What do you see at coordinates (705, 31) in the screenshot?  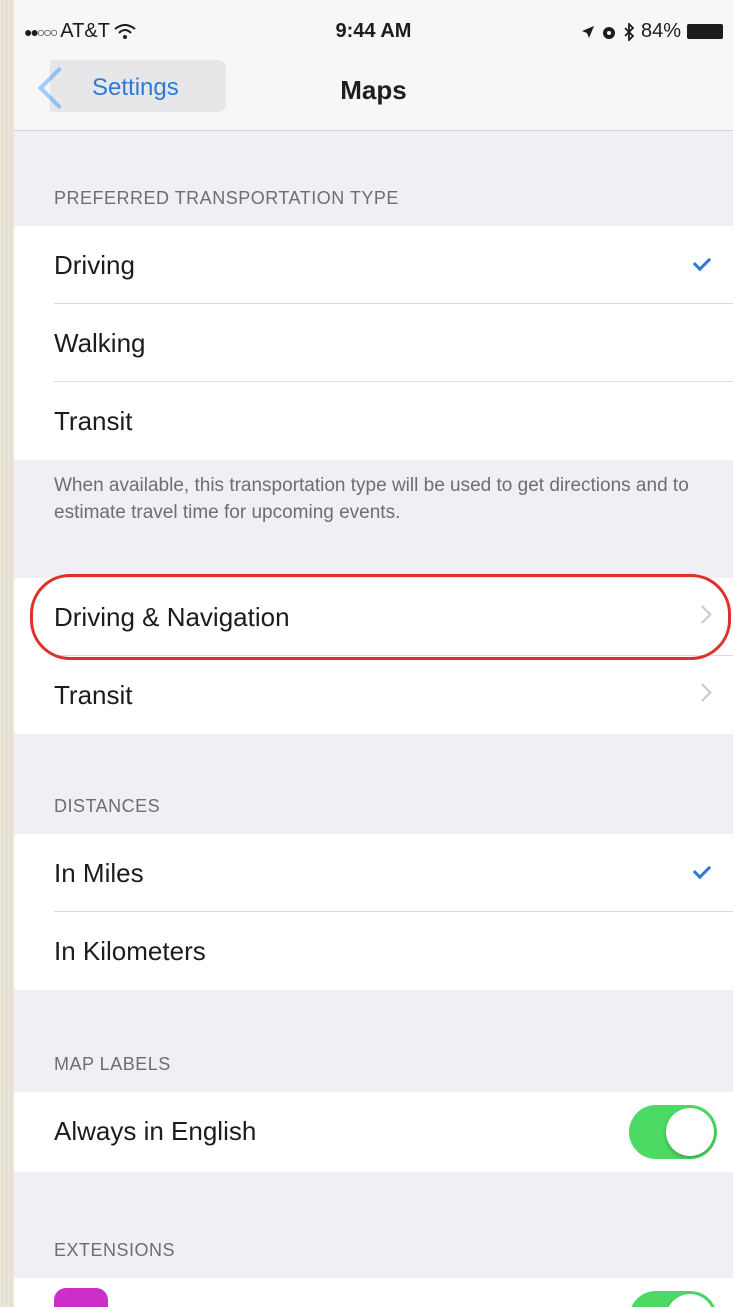 I see `battery-icon` at bounding box center [705, 31].